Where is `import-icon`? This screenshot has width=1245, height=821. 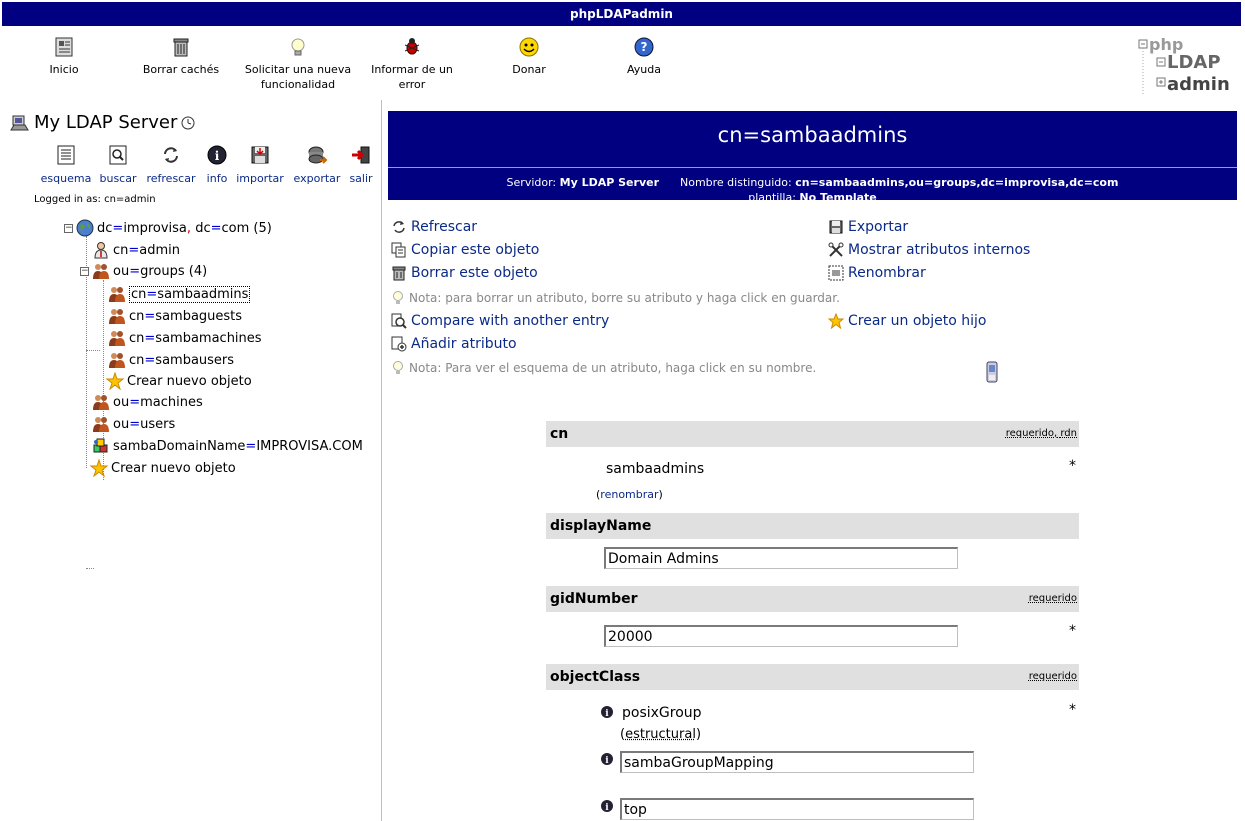
import-icon is located at coordinates (260, 155).